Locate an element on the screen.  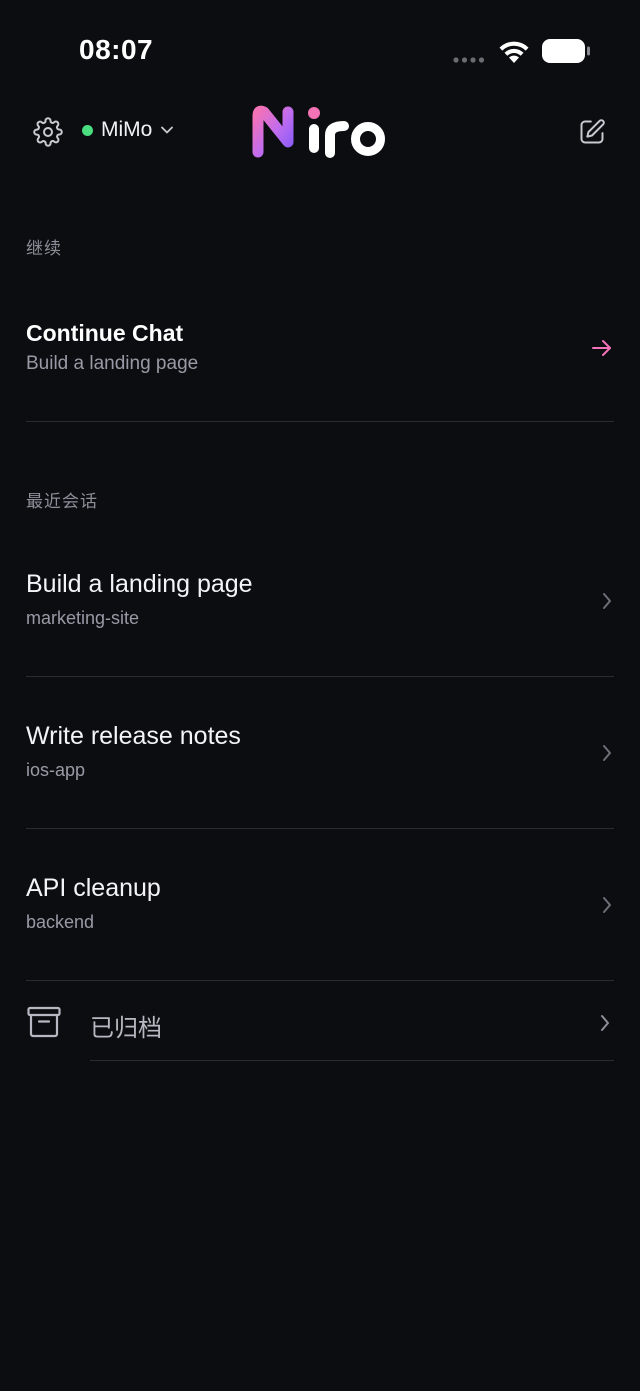
top-header: MiMo is located at coordinates (320, 132).